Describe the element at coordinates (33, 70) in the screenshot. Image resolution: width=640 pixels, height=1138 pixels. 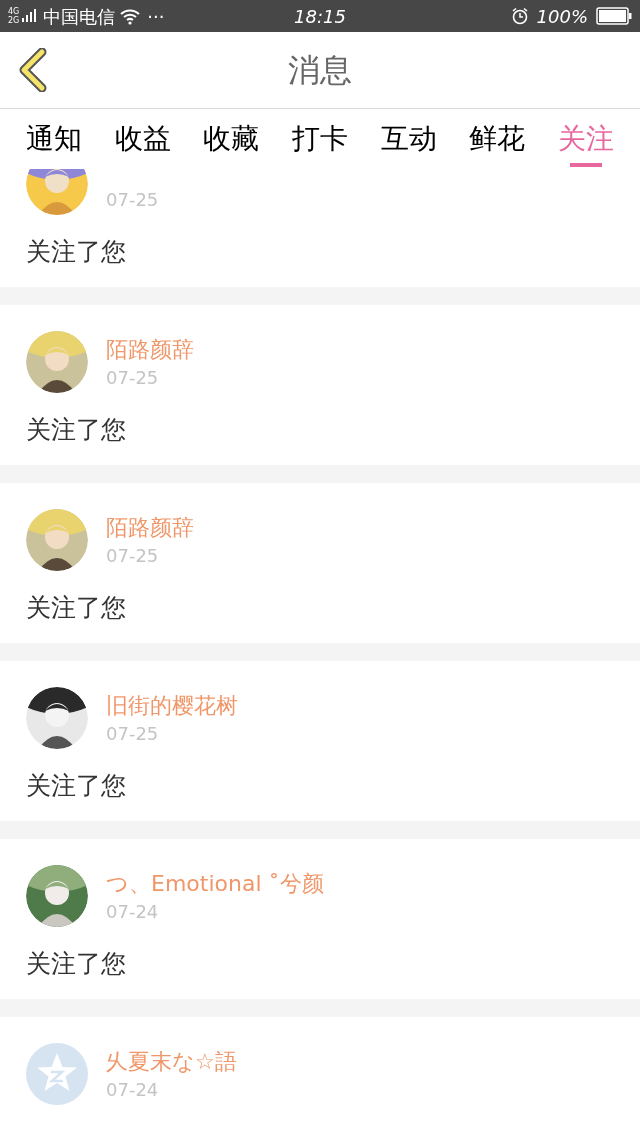
I see `back-icon` at that location.